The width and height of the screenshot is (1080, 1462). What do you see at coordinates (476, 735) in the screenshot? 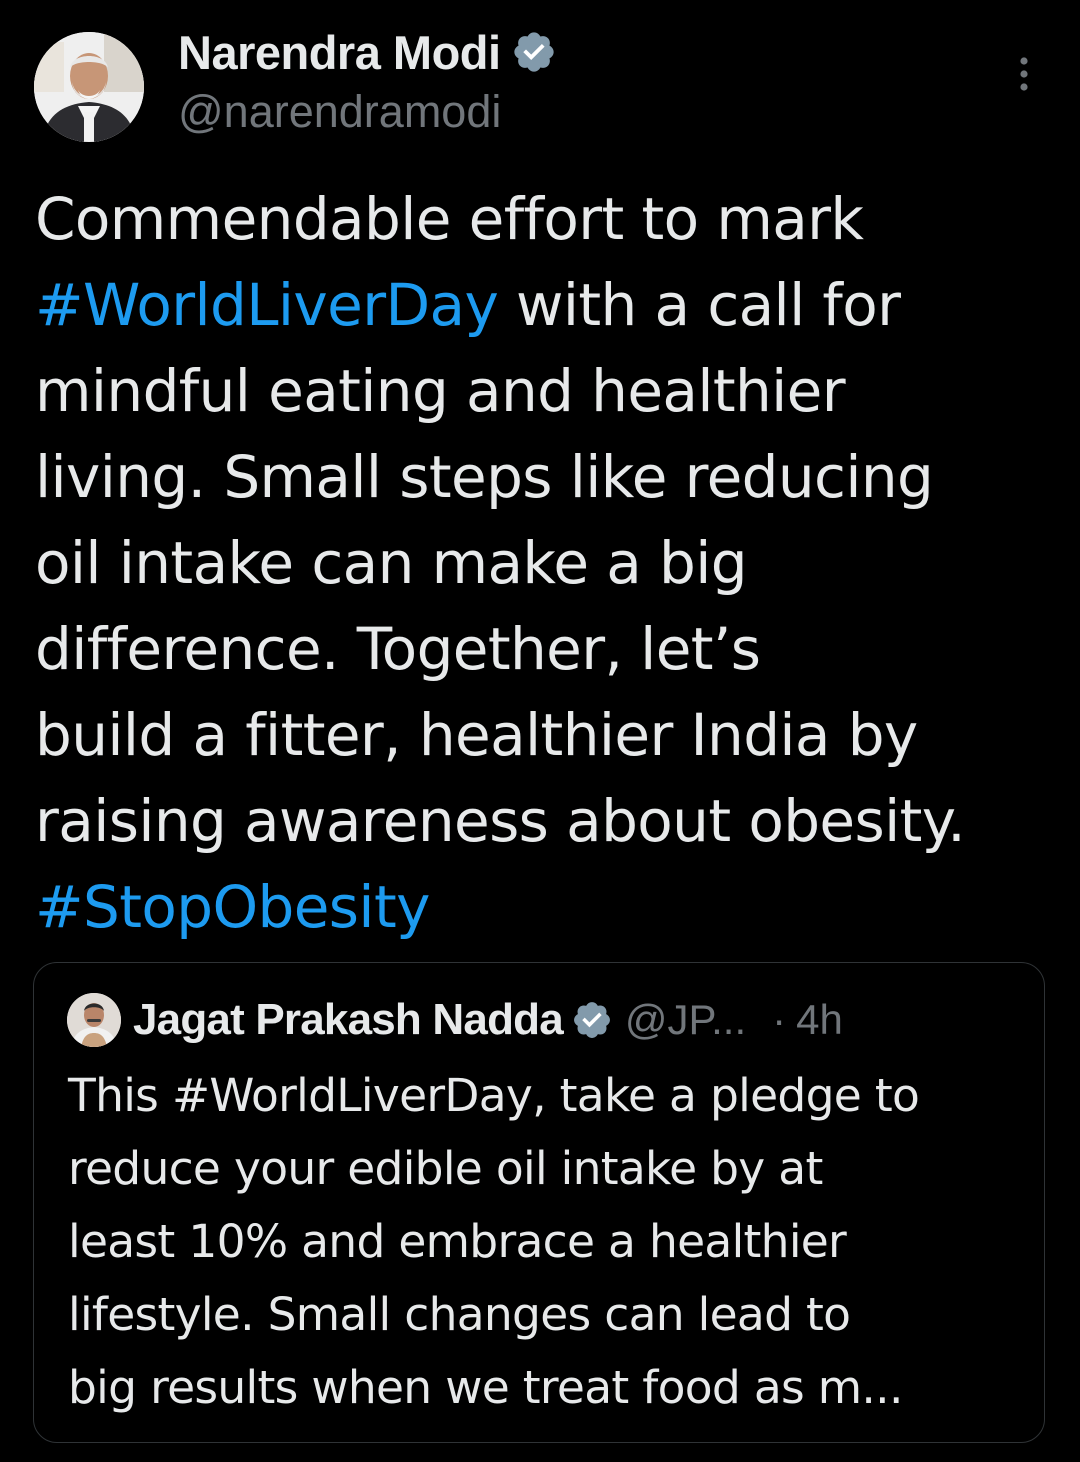
I see `tweet-text-segment: build a fitter, healthier India by` at bounding box center [476, 735].